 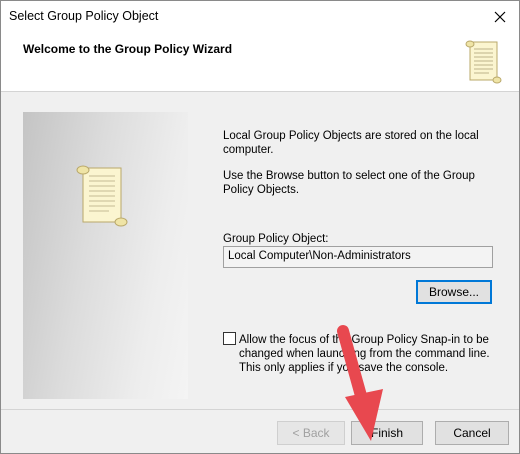 I want to click on back-button: < Back, so click(x=311, y=433).